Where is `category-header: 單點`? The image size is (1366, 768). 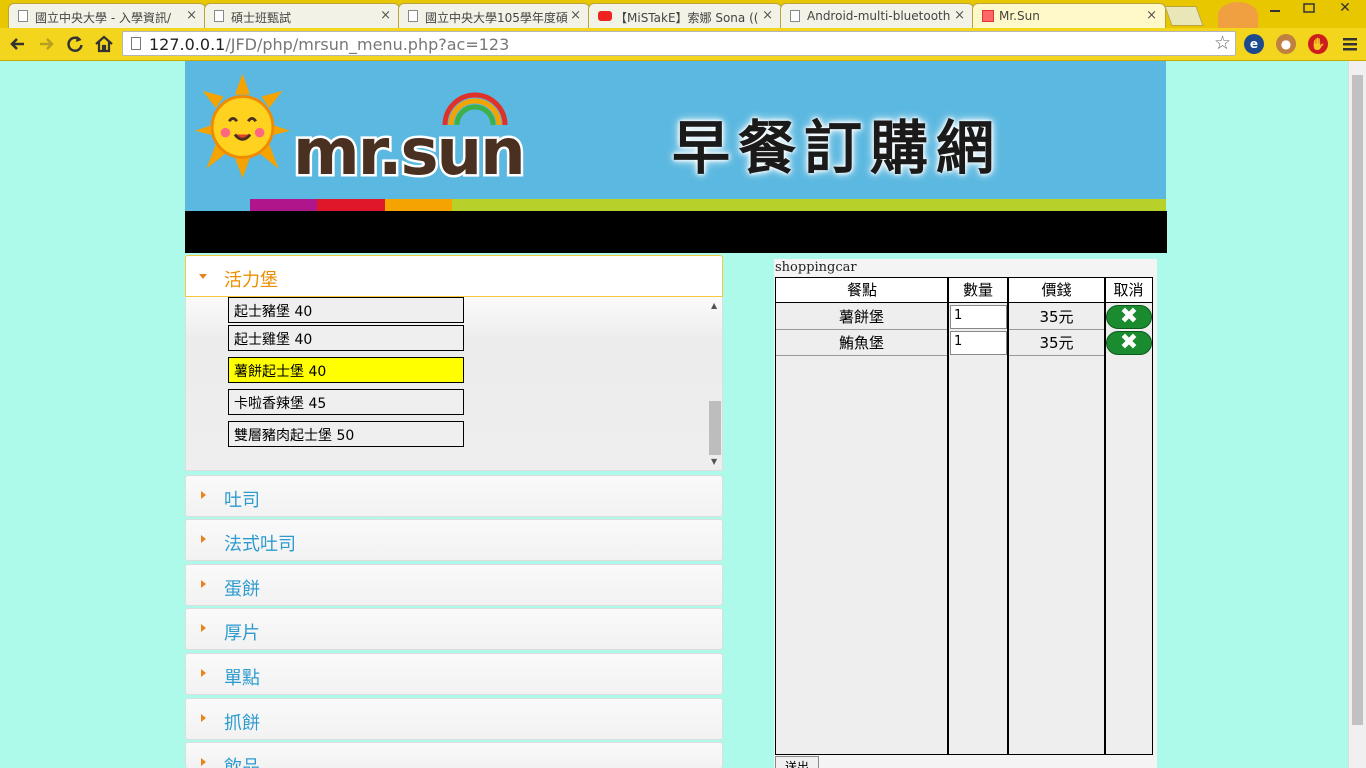 category-header: 單點 is located at coordinates (454, 674).